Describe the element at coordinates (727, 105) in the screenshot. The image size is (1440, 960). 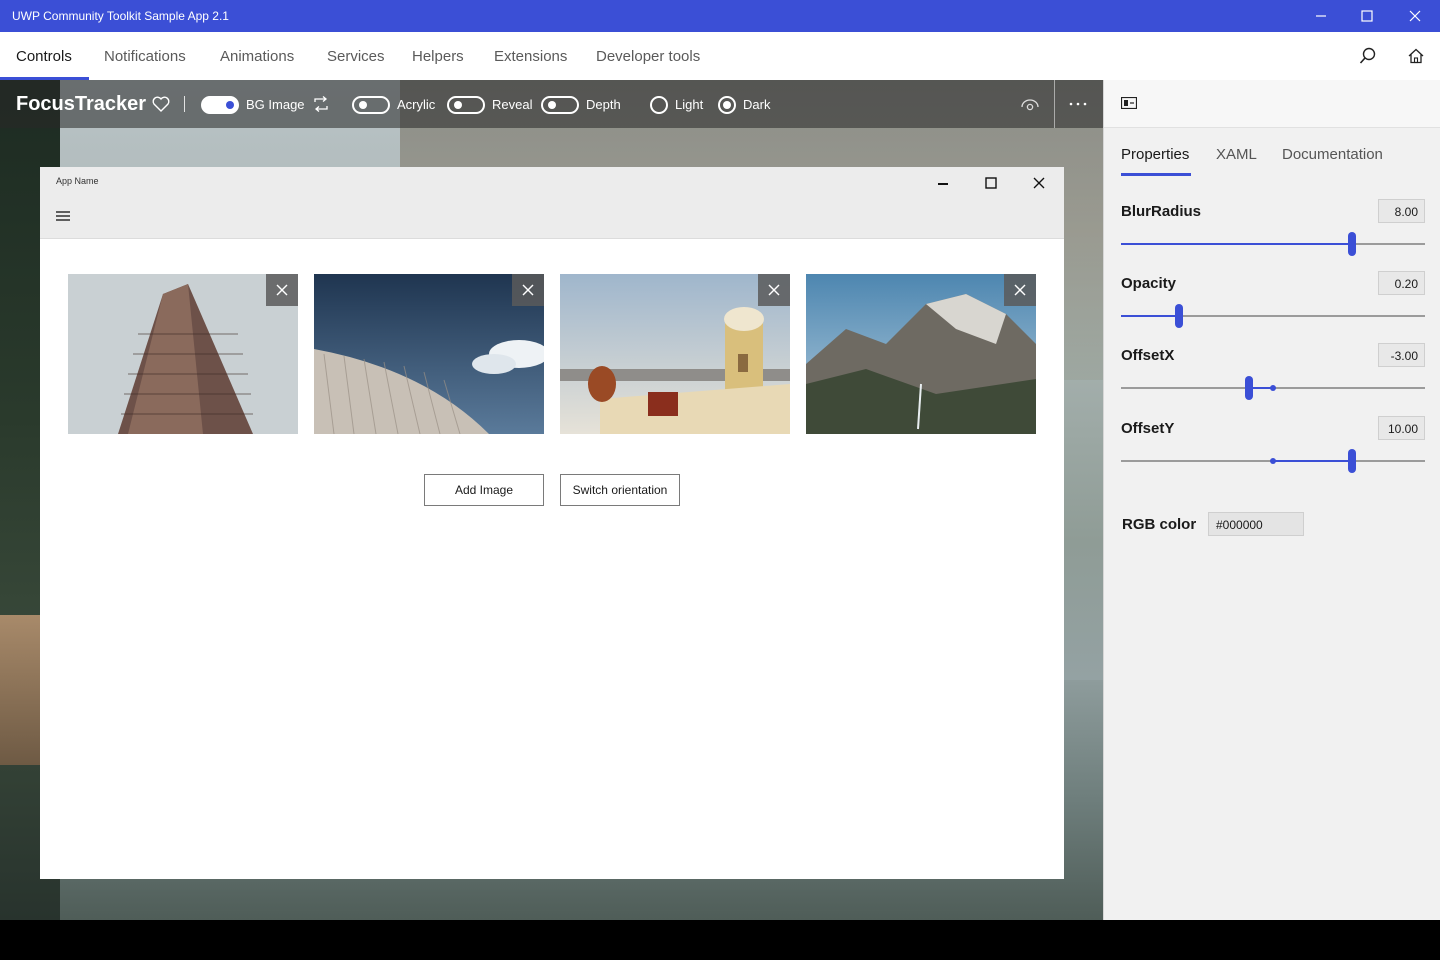
I see `dark-theme-radio` at that location.